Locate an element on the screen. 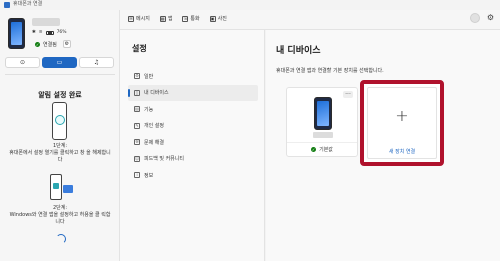 The height and width of the screenshot is (261, 500). tab-messages: ✉ 메시지 is located at coordinates (139, 18).